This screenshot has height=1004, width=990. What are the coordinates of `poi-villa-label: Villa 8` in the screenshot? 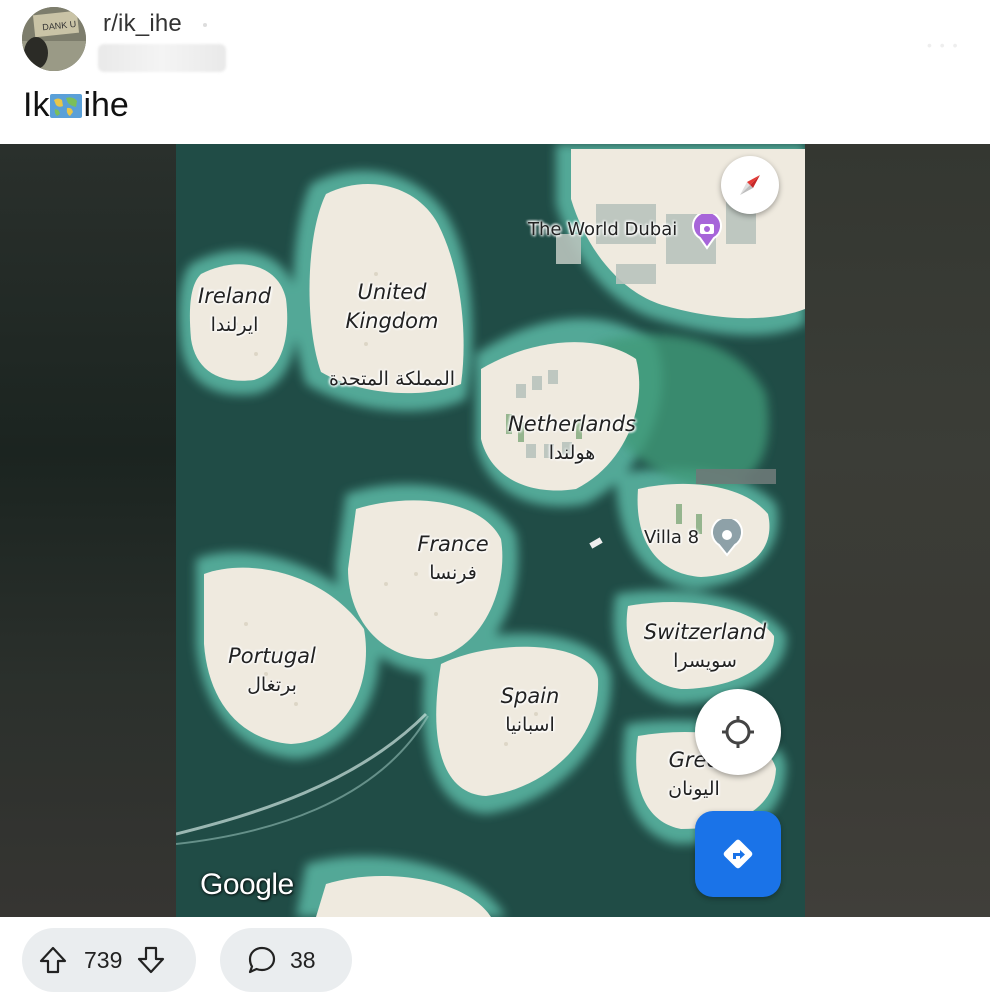 It's located at (672, 537).